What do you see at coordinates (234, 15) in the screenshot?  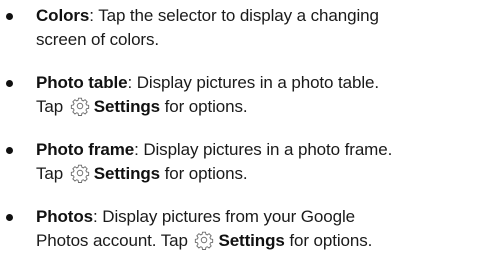 I see `item-description: : Tap the selector to display a changing` at bounding box center [234, 15].